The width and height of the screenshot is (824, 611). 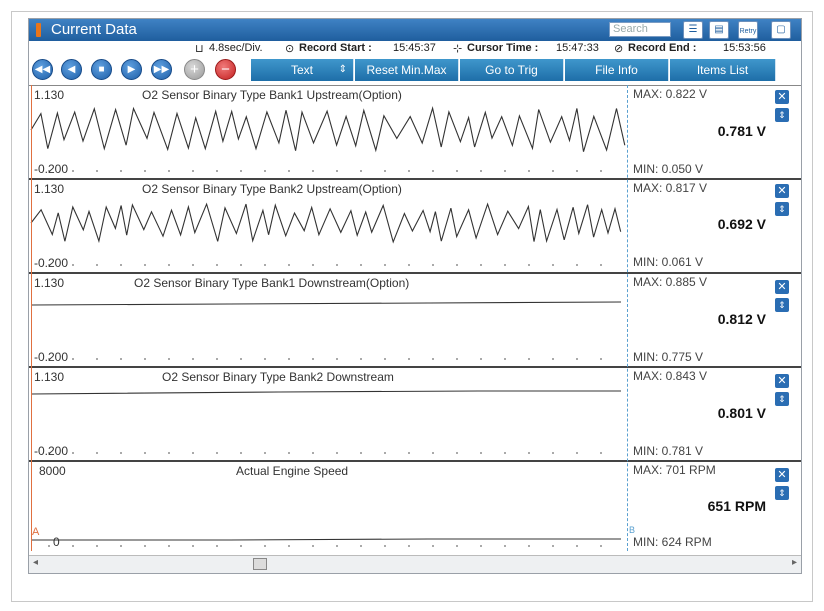 I want to click on current-value: 0.801 V, so click(x=741, y=413).